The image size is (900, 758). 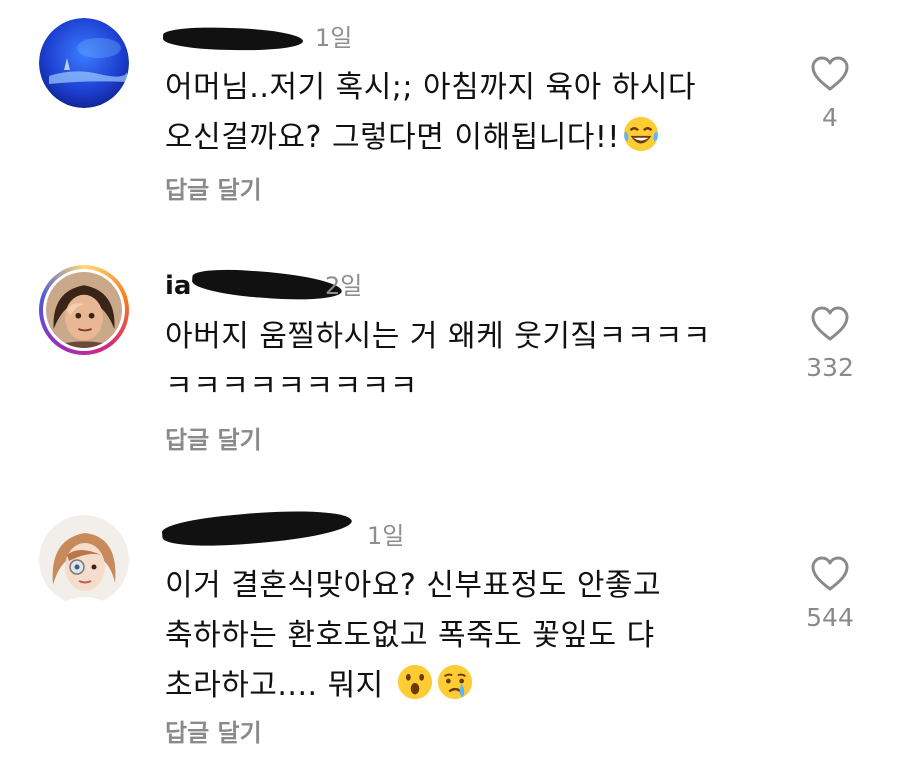 I want to click on laugh-tears-emoji, so click(x=641, y=134).